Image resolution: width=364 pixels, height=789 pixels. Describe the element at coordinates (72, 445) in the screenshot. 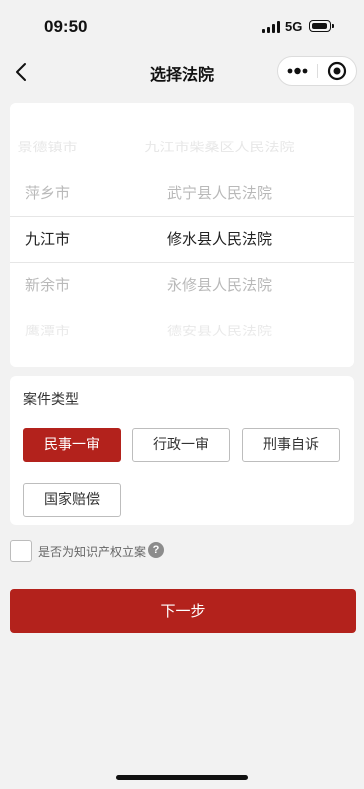

I see `case-type-civil-first-instance-button: 民事一审` at that location.